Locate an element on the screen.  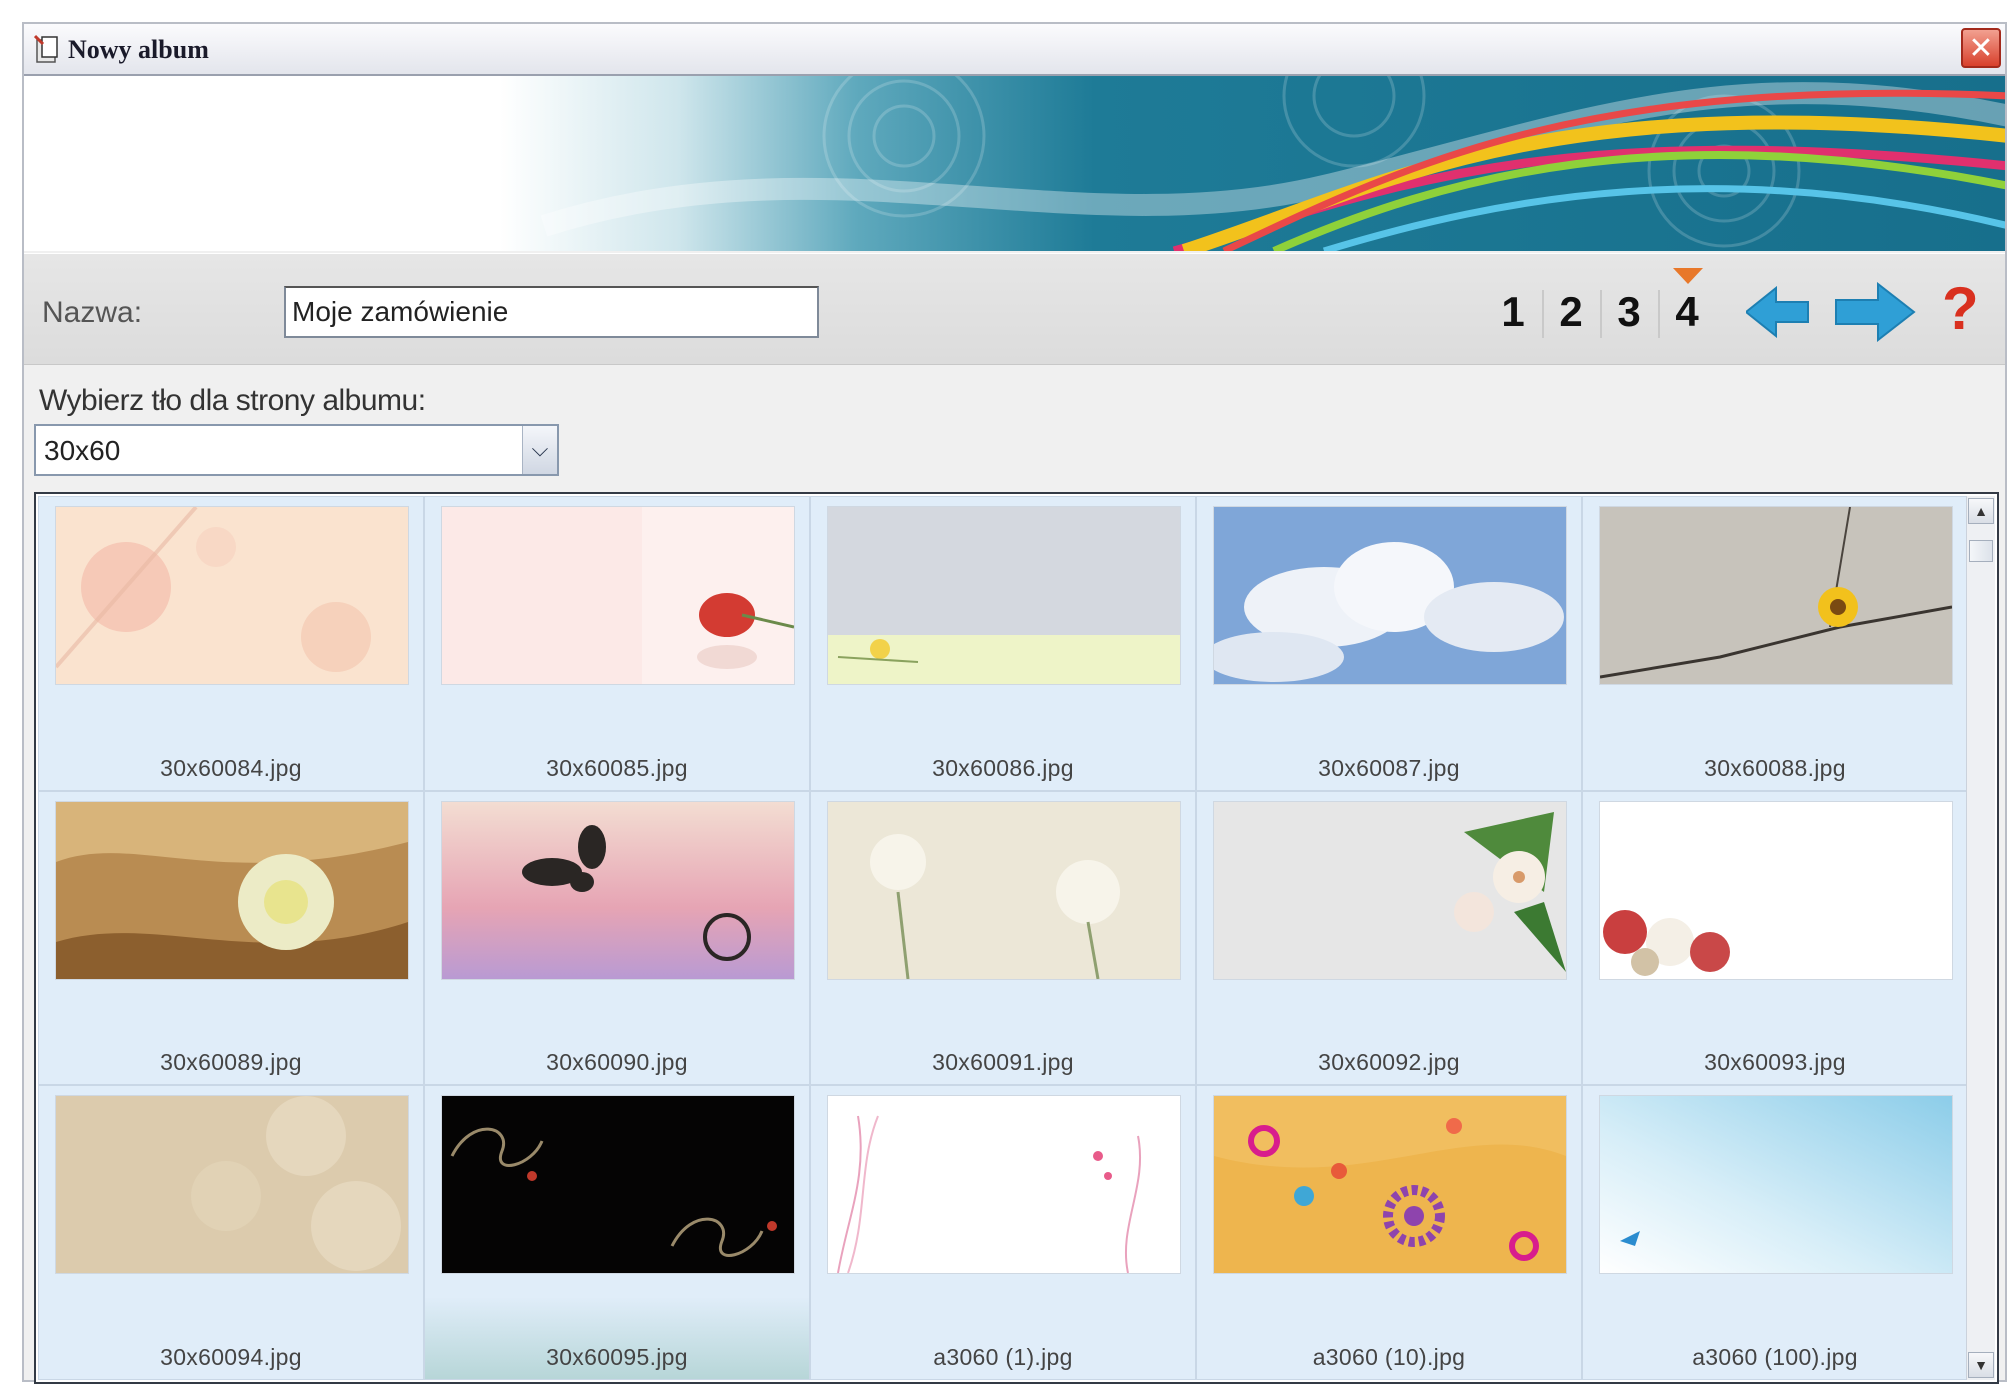
chevron-down-icon: ▼ is located at coordinates (1981, 1365).